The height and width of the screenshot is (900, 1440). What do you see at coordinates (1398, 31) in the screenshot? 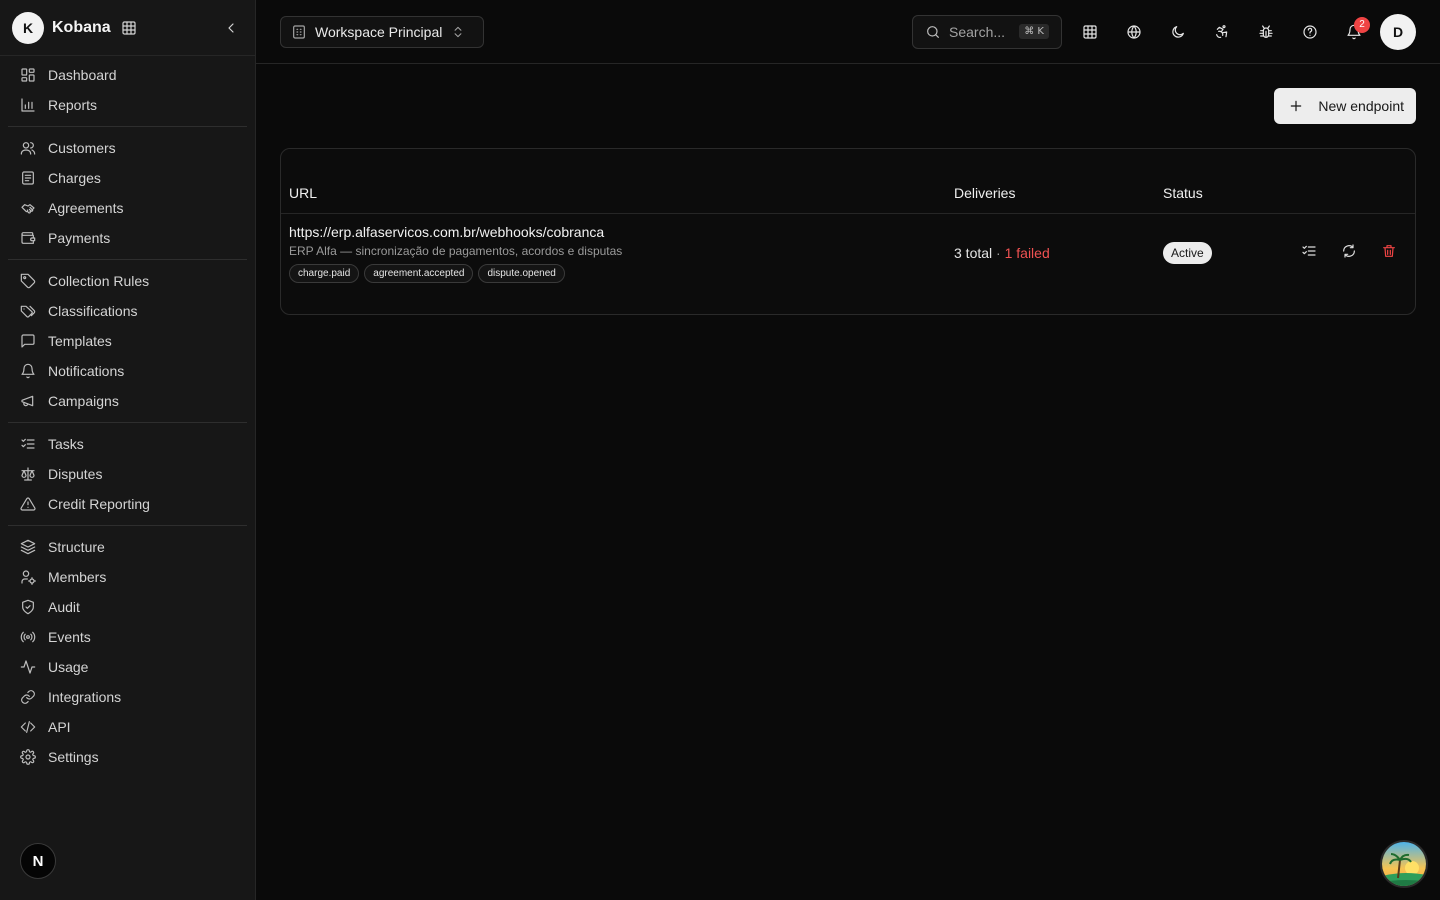
I see `user-avatar: D` at bounding box center [1398, 31].